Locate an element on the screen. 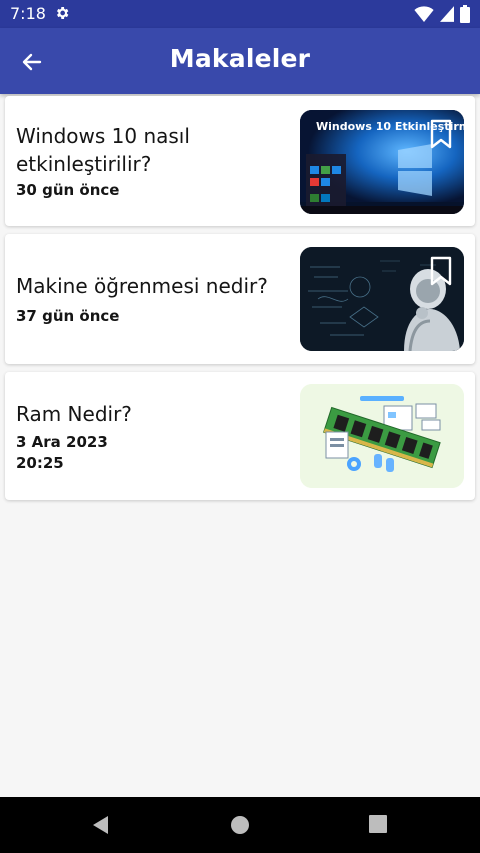  ram-thumbnail-image is located at coordinates (382, 436).